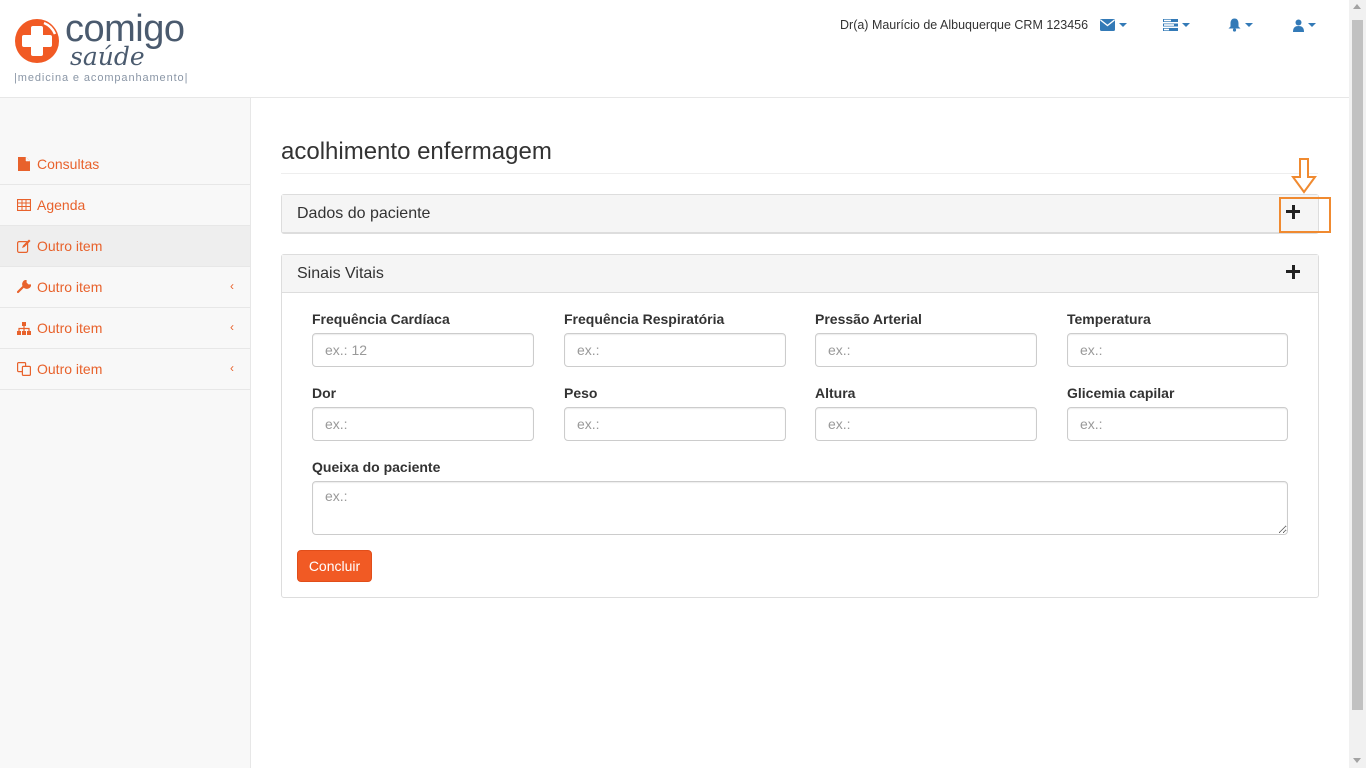 The height and width of the screenshot is (768, 1366). I want to click on patient-data-panel: Dados do paciente, so click(800, 214).